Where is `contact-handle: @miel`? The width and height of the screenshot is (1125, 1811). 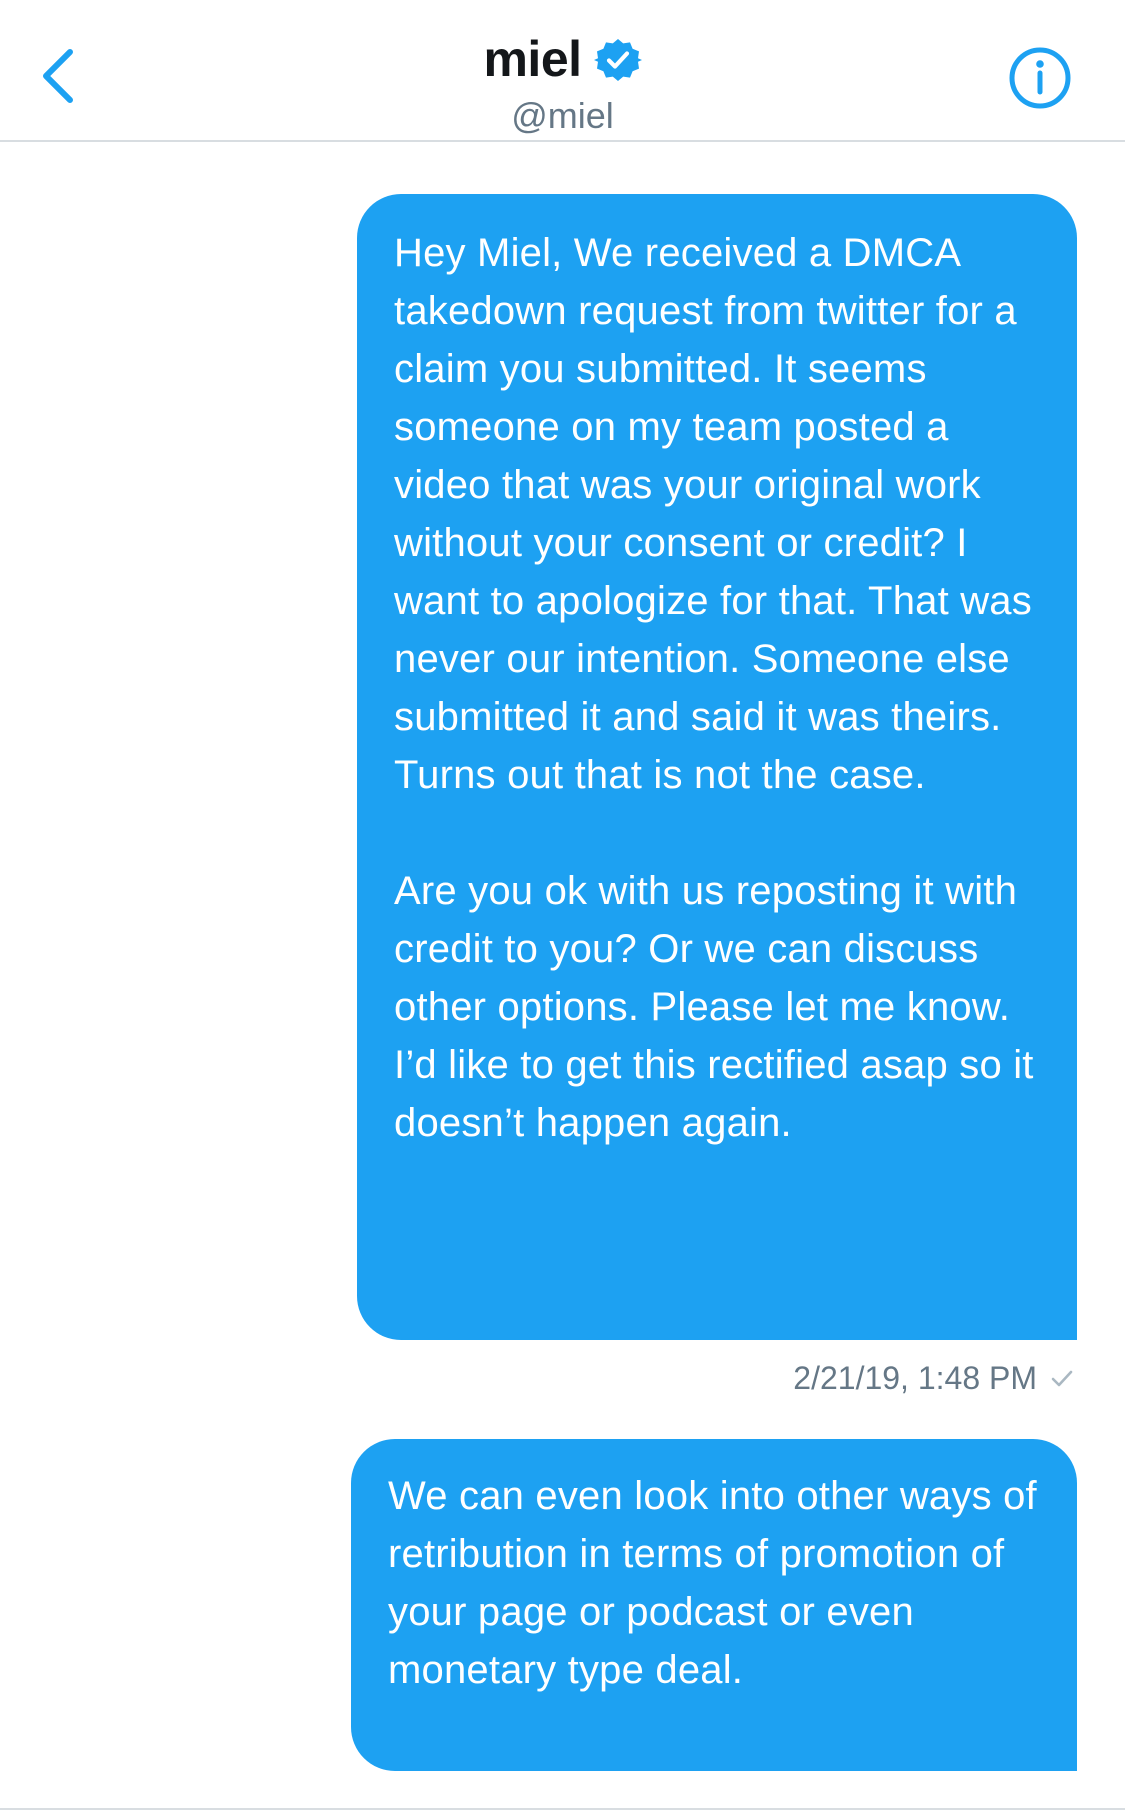 contact-handle: @miel is located at coordinates (562, 115).